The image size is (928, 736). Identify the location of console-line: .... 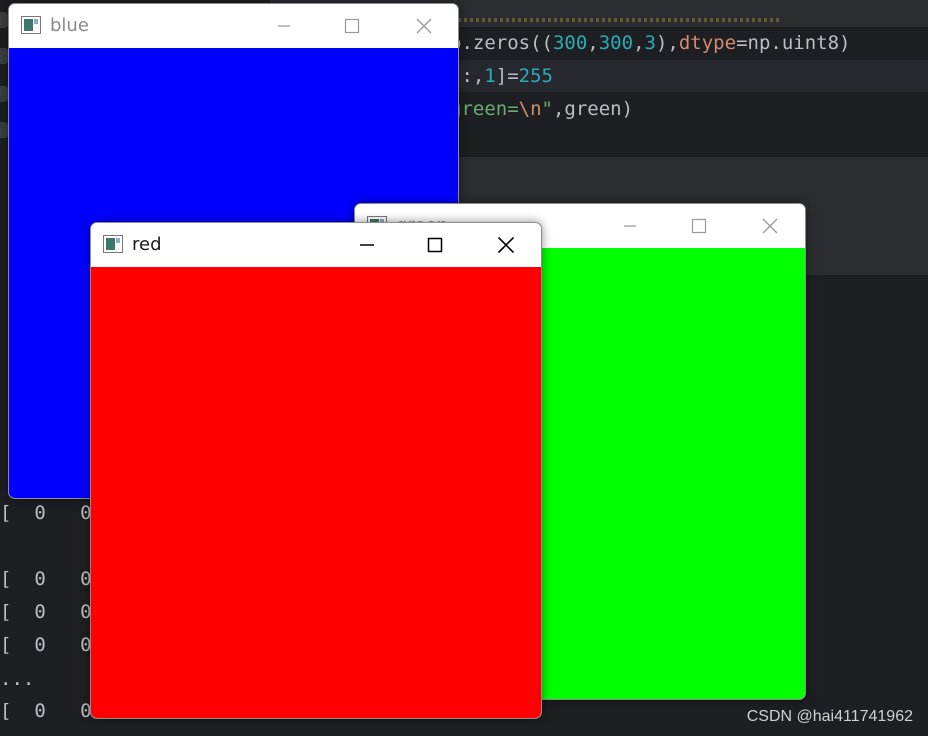
(17, 679).